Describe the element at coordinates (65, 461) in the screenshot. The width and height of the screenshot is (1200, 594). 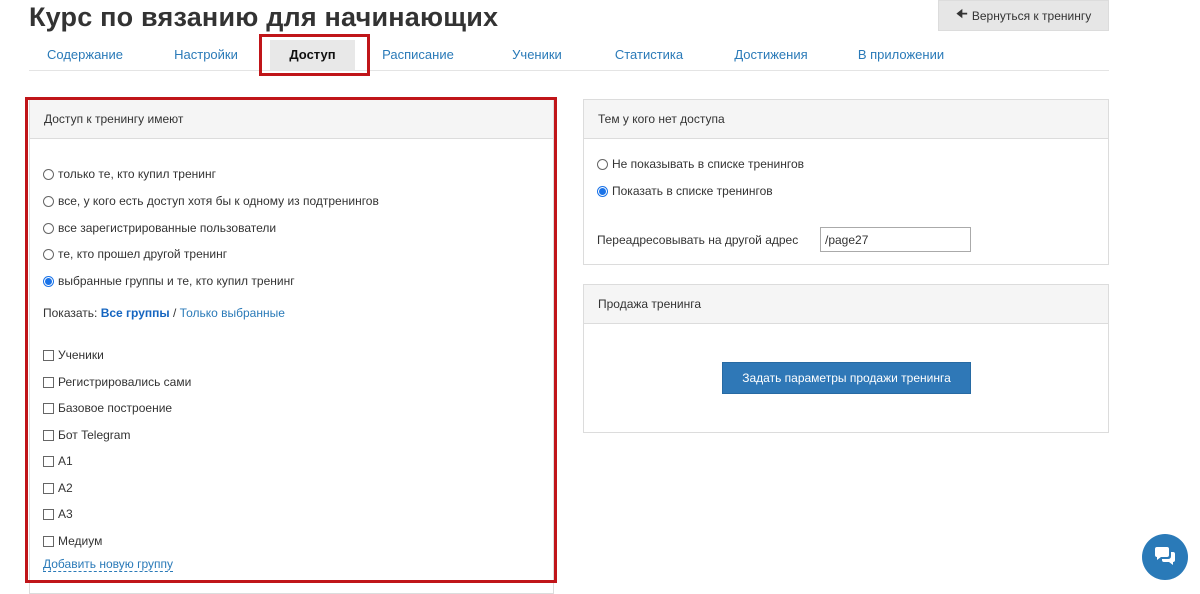
I see `group-label: А1` at that location.